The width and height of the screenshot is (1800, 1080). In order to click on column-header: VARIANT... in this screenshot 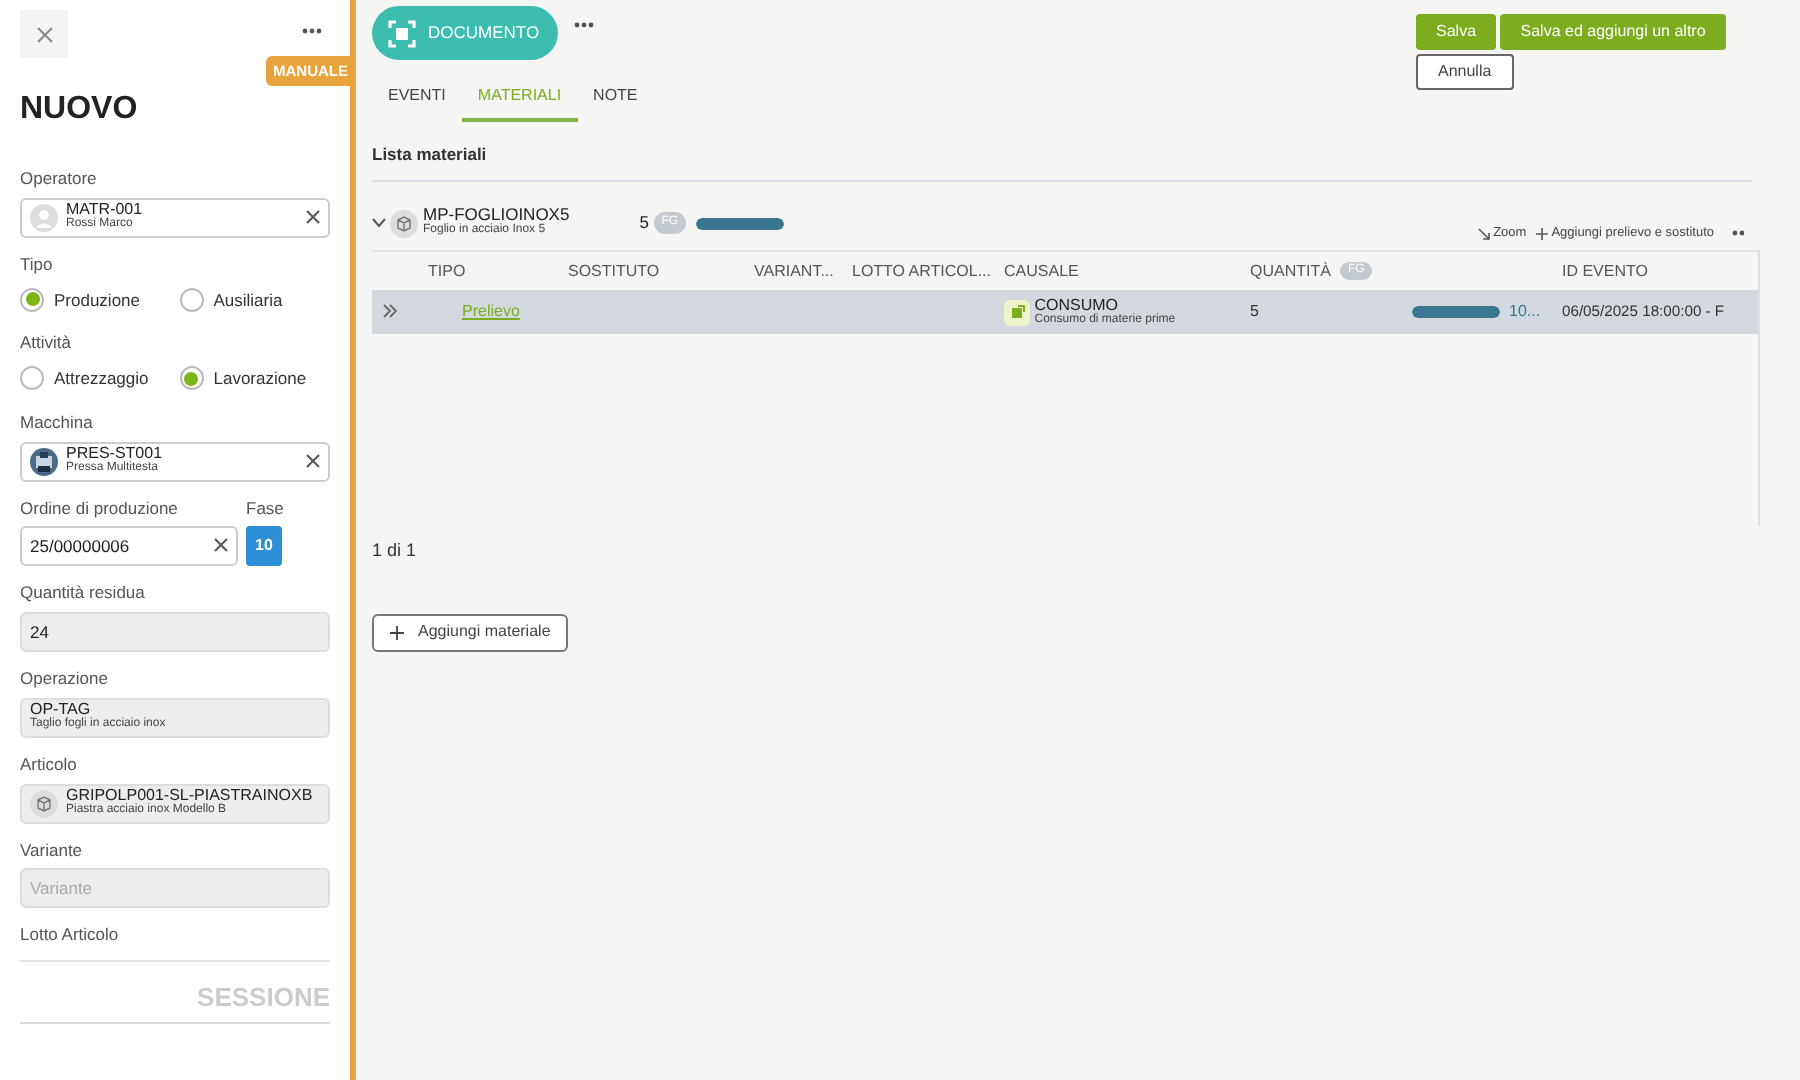, I will do `click(795, 271)`.